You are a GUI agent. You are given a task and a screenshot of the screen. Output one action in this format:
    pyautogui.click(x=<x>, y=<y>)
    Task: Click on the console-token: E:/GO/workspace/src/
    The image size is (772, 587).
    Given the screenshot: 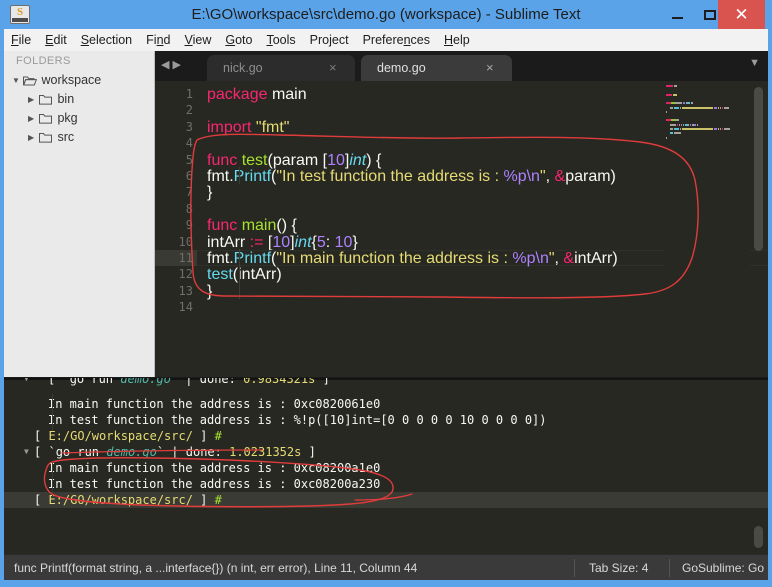 What is the action you would take?
    pyautogui.click(x=120, y=500)
    